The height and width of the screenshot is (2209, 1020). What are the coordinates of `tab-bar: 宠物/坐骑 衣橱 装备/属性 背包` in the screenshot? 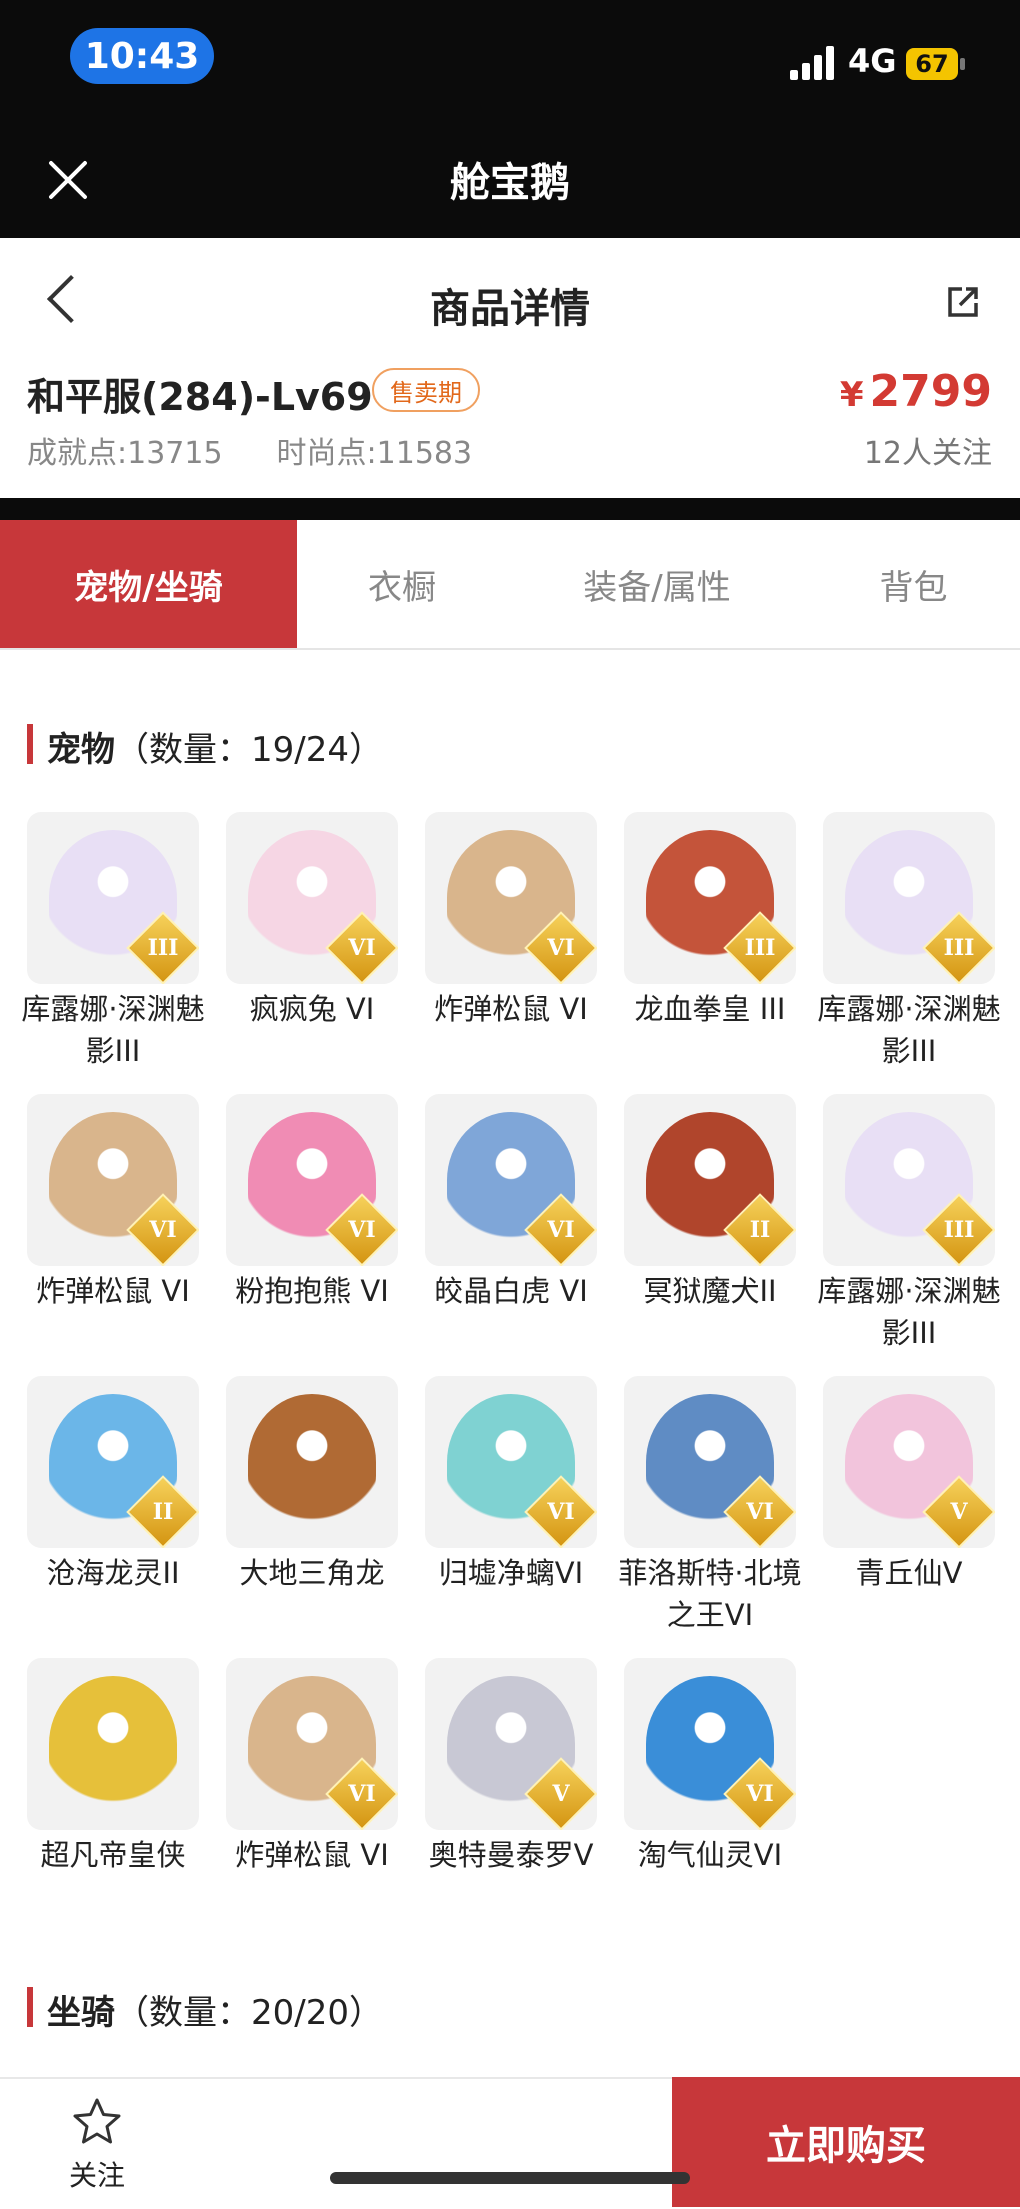 It's located at (510, 585).